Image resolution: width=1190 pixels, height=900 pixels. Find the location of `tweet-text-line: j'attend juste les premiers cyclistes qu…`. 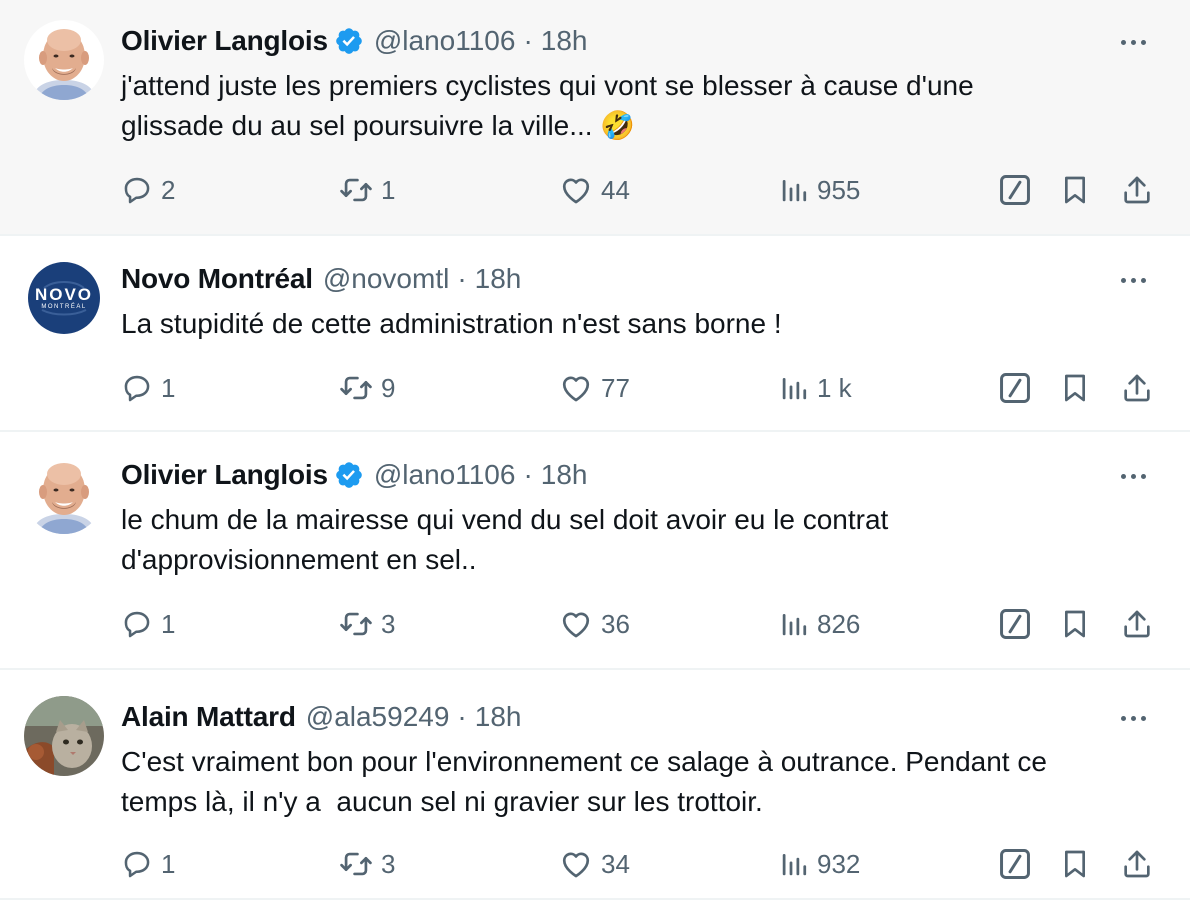

tweet-text-line: j'attend juste les premiers cyclistes qu… is located at coordinates (547, 85).